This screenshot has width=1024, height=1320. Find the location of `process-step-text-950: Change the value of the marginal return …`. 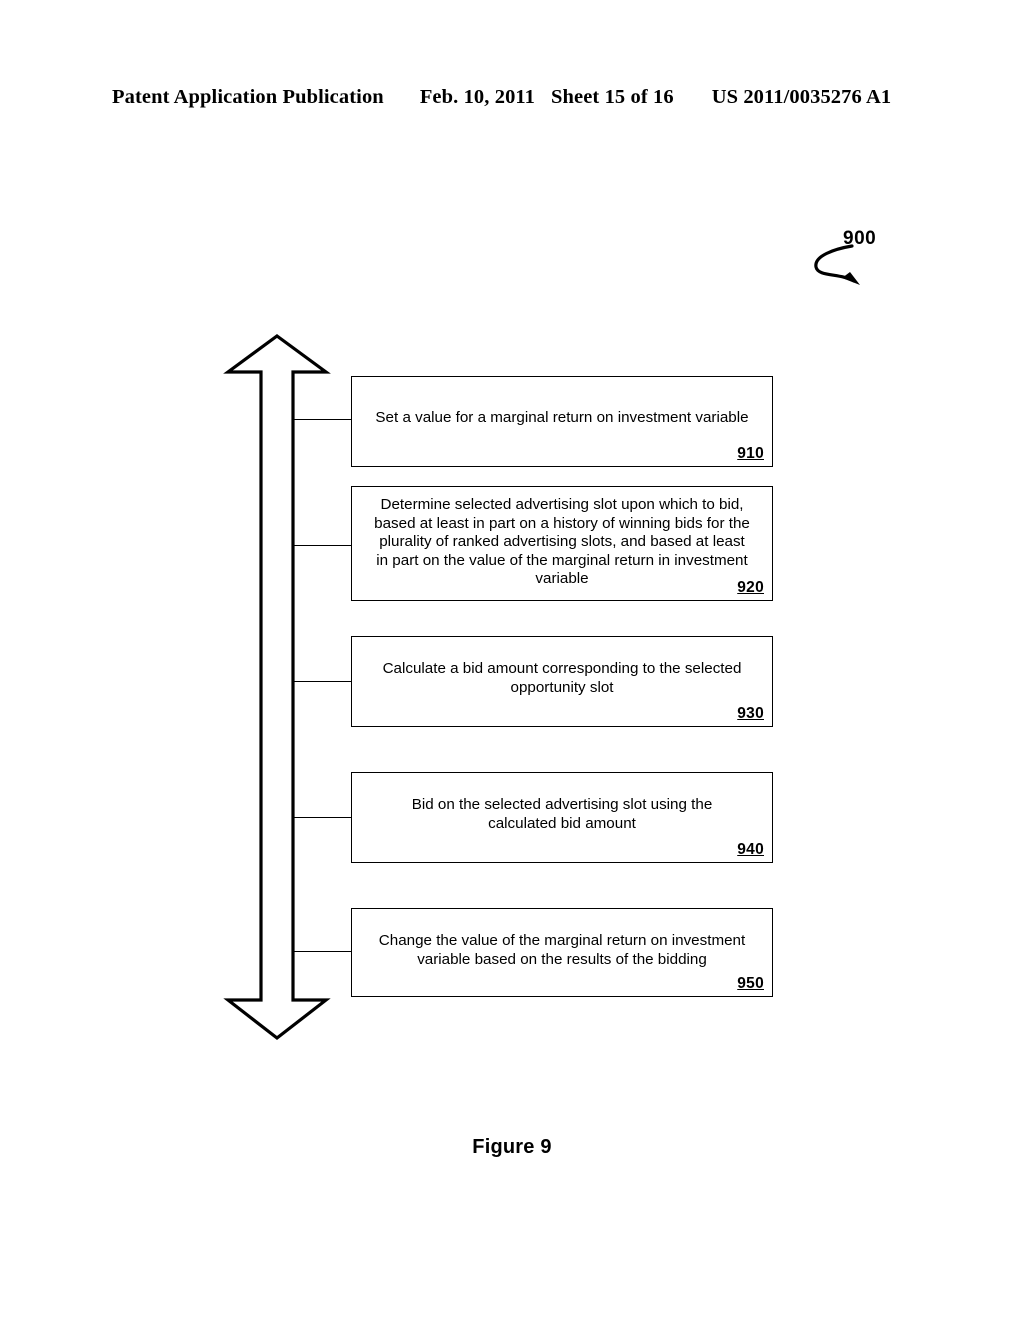

process-step-text-950: Change the value of the marginal return … is located at coordinates (562, 950).